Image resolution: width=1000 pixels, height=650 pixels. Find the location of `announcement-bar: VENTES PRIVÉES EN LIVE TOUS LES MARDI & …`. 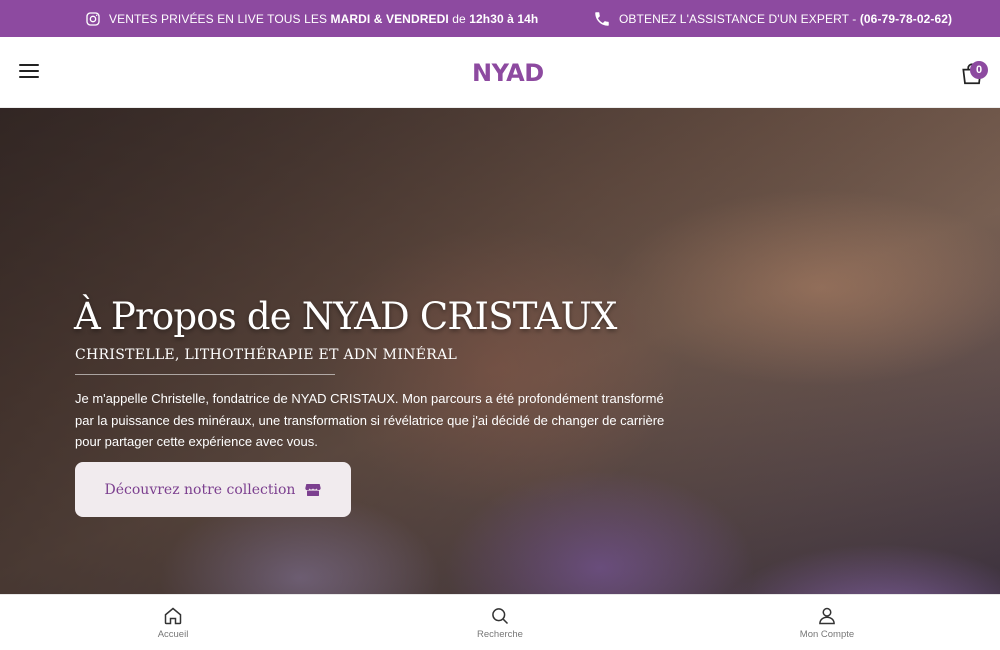

announcement-bar: VENTES PRIVÉES EN LIVE TOUS LES MARDI & … is located at coordinates (500, 18).